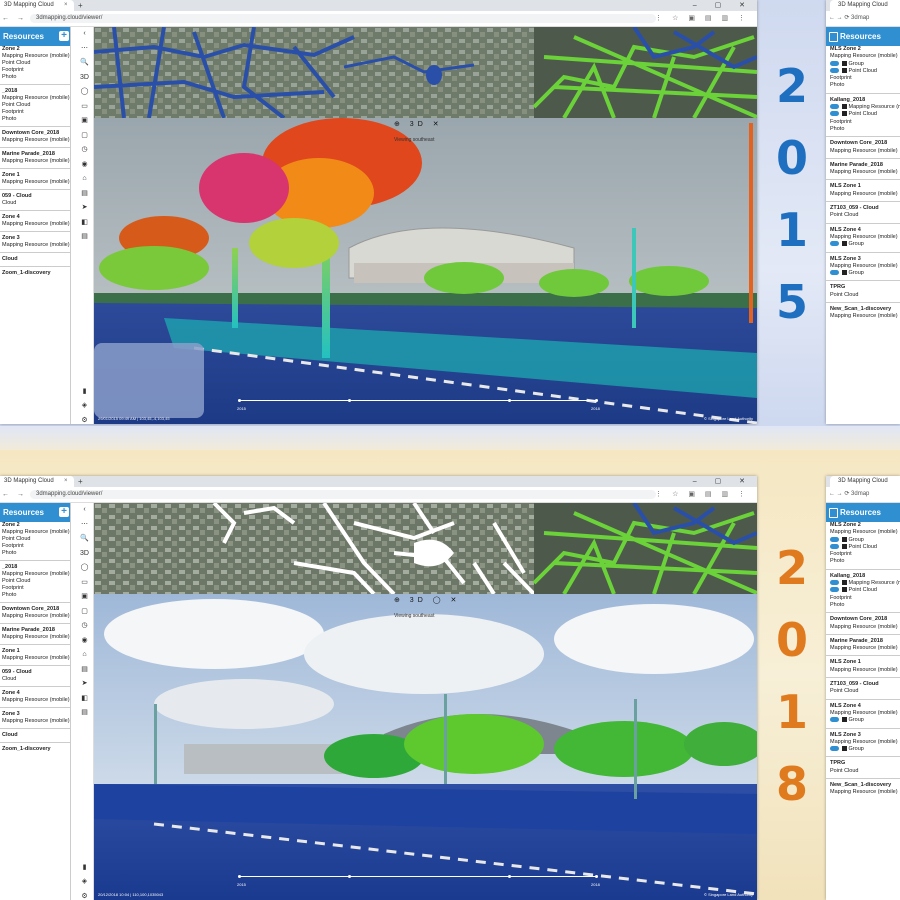 The width and height of the screenshot is (900, 900). What do you see at coordinates (84, 539) in the screenshot?
I see `viewer-tool-icon: 🔍` at bounding box center [84, 539].